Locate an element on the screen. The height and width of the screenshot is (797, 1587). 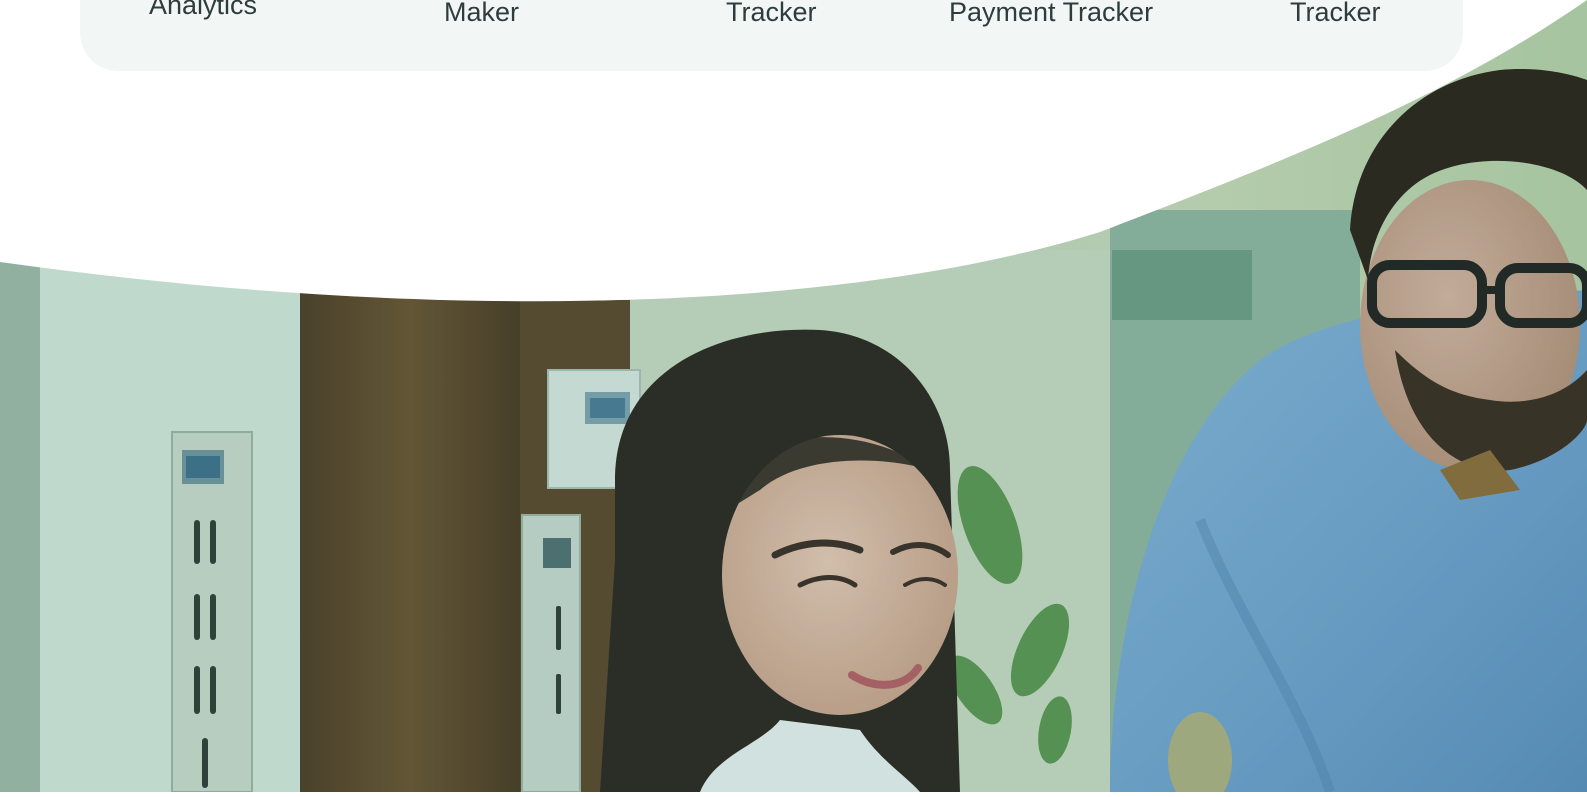
feature-item-payment-tracker: Payment Tracker is located at coordinates (1051, 14).